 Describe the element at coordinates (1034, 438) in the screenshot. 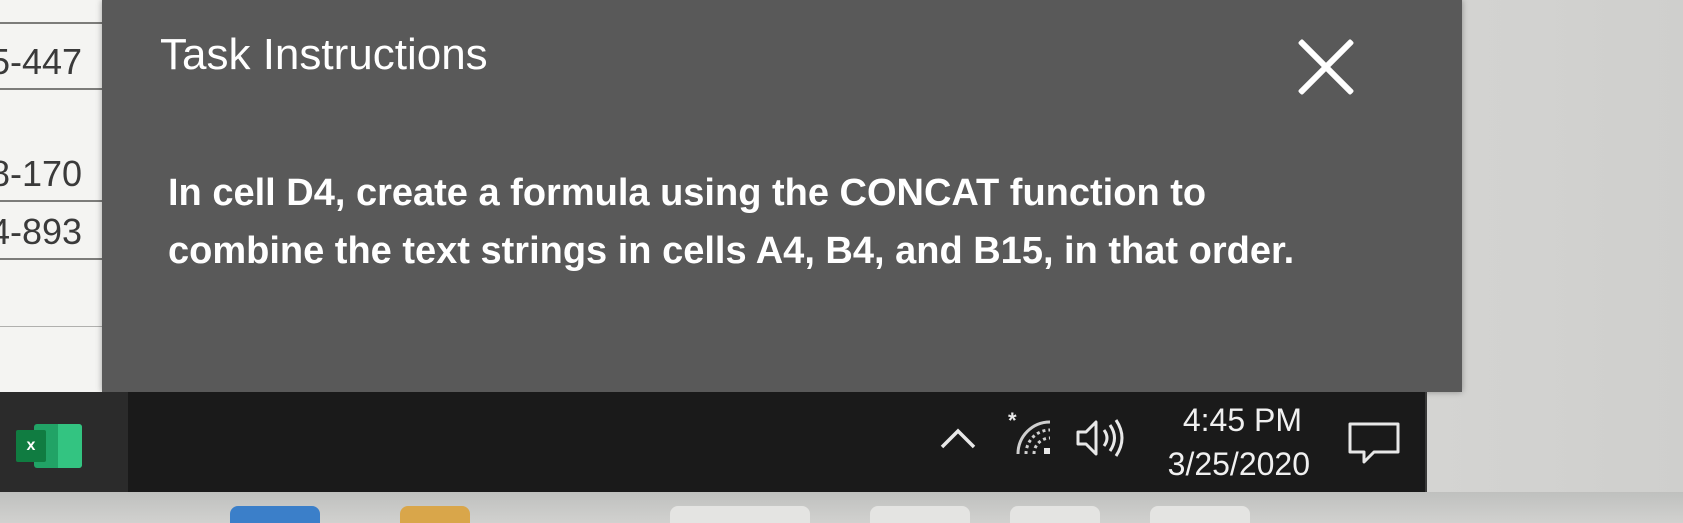

I see `wifi-icon: *` at that location.